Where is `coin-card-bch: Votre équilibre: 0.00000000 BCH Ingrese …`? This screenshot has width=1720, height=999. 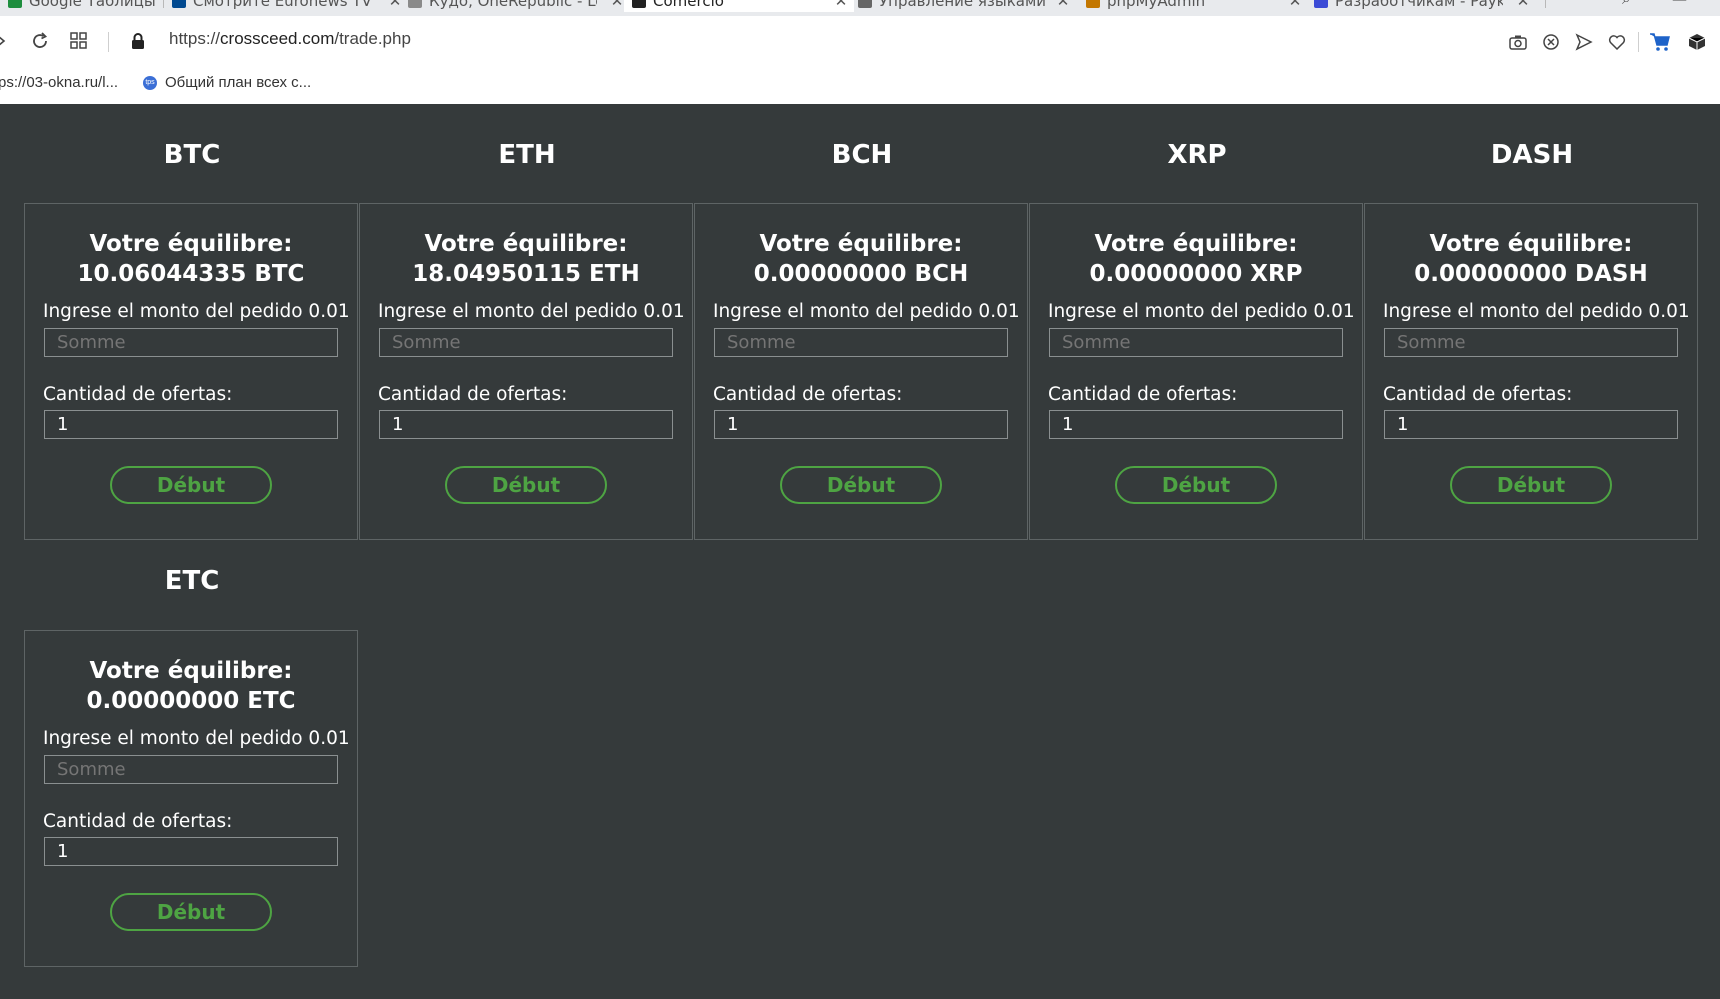
coin-card-bch: Votre équilibre: 0.00000000 BCH Ingrese … is located at coordinates (861, 371).